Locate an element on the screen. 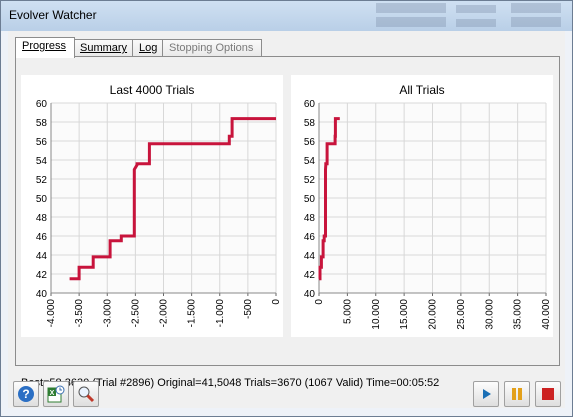 The width and height of the screenshot is (573, 417). search-zoom-icon is located at coordinates (86, 394).